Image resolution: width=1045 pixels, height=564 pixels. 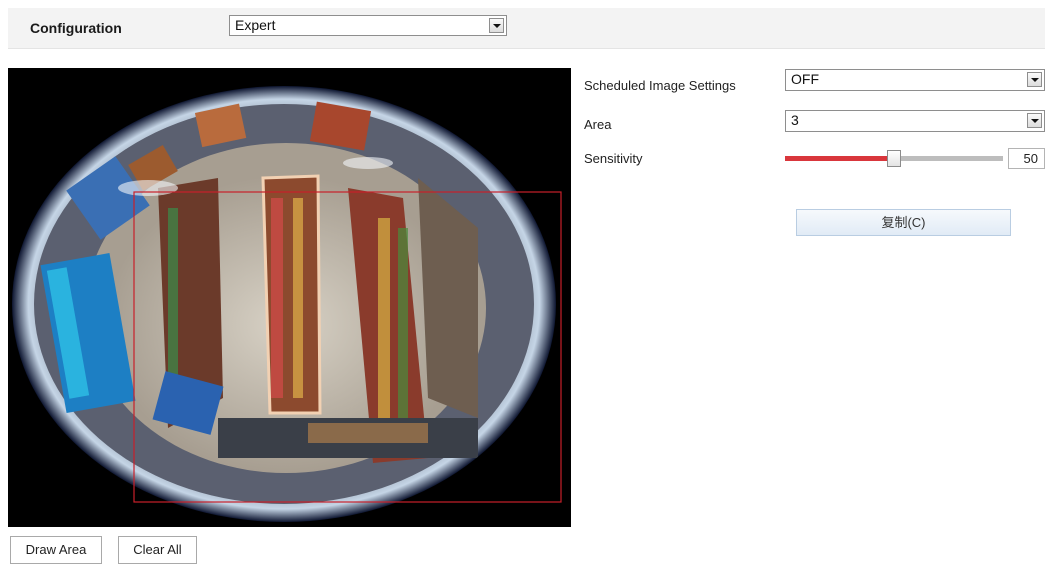 What do you see at coordinates (157, 550) in the screenshot?
I see `clear-all-button: Clear All` at bounding box center [157, 550].